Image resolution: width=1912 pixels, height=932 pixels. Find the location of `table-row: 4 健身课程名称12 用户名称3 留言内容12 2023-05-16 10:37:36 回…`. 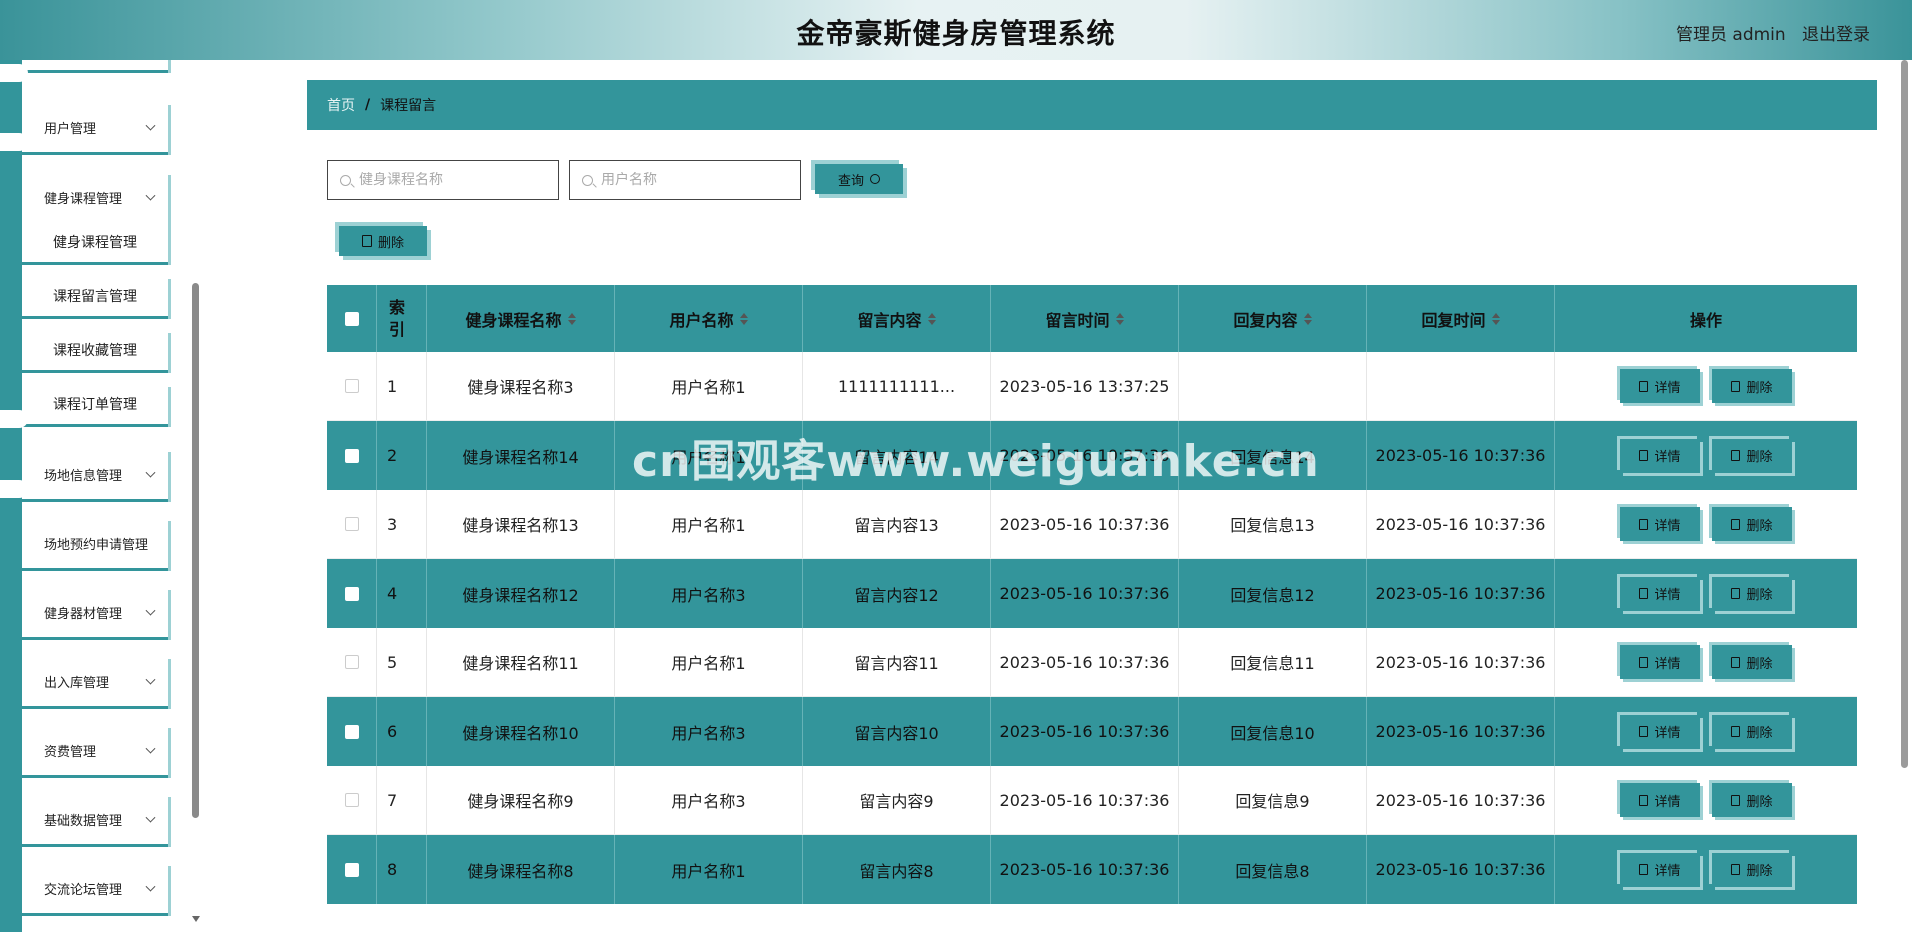

table-row: 4 健身课程名称12 用户名称3 留言内容12 2023-05-16 10:37:36 回… is located at coordinates (1092, 593).